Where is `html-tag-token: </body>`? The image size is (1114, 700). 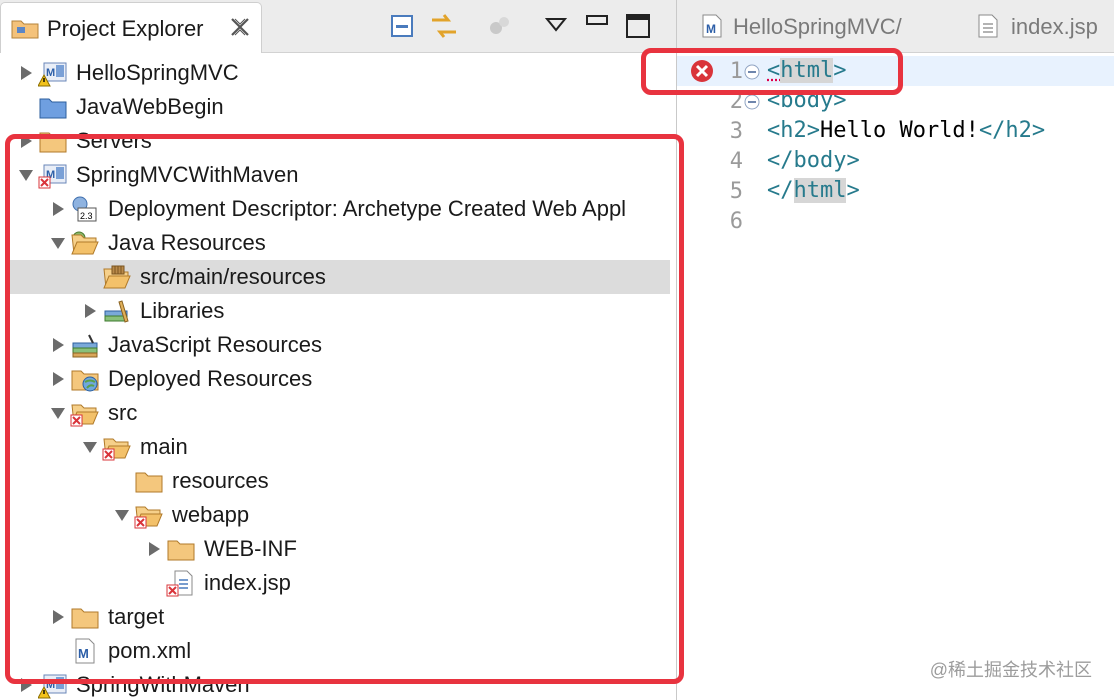 html-tag-token: </body> is located at coordinates (813, 160).